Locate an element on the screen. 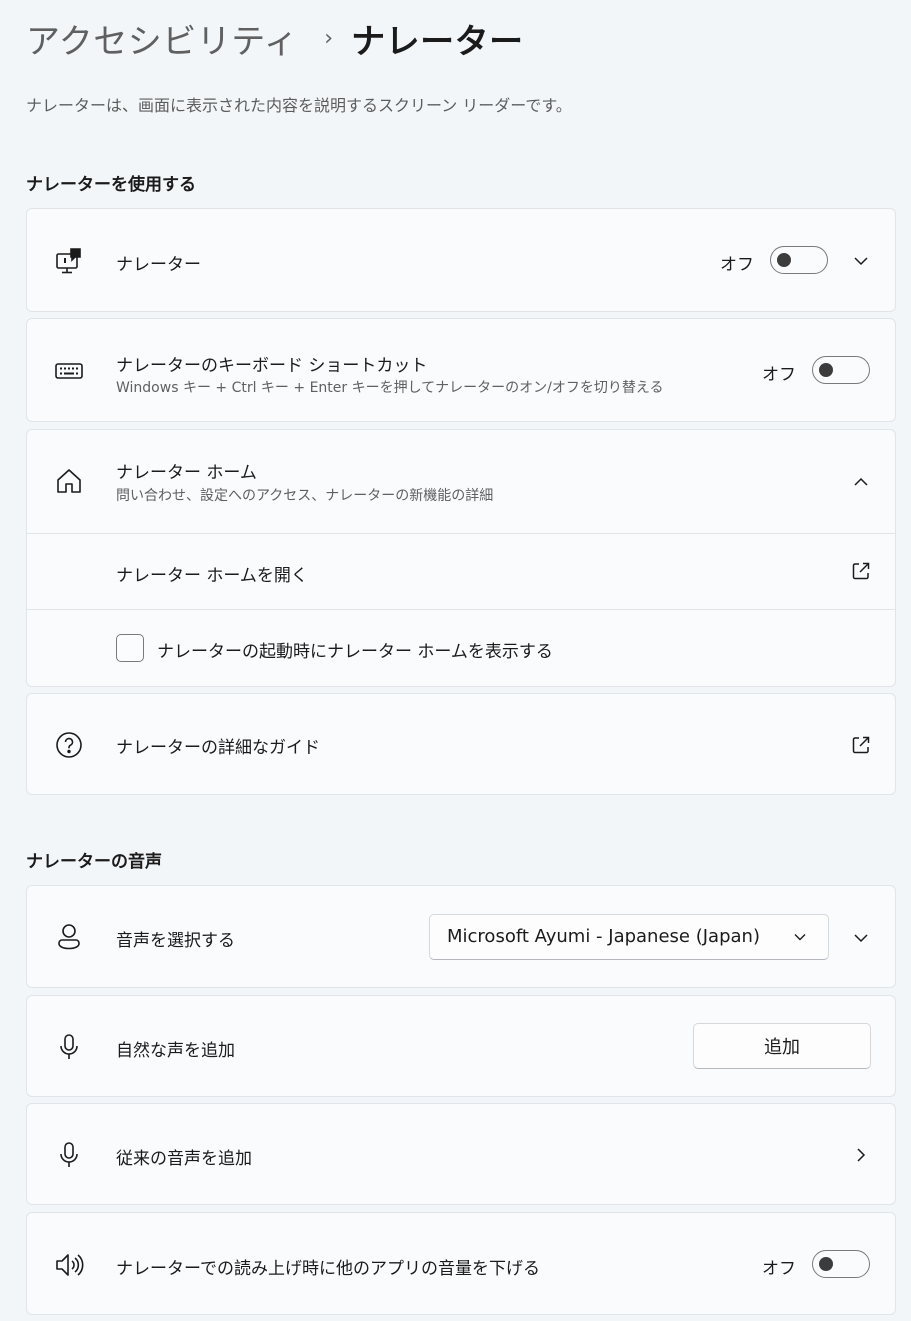 Image resolution: width=911 pixels, height=1321 pixels. choose-voice-label: 音声を選択する is located at coordinates (175, 941).